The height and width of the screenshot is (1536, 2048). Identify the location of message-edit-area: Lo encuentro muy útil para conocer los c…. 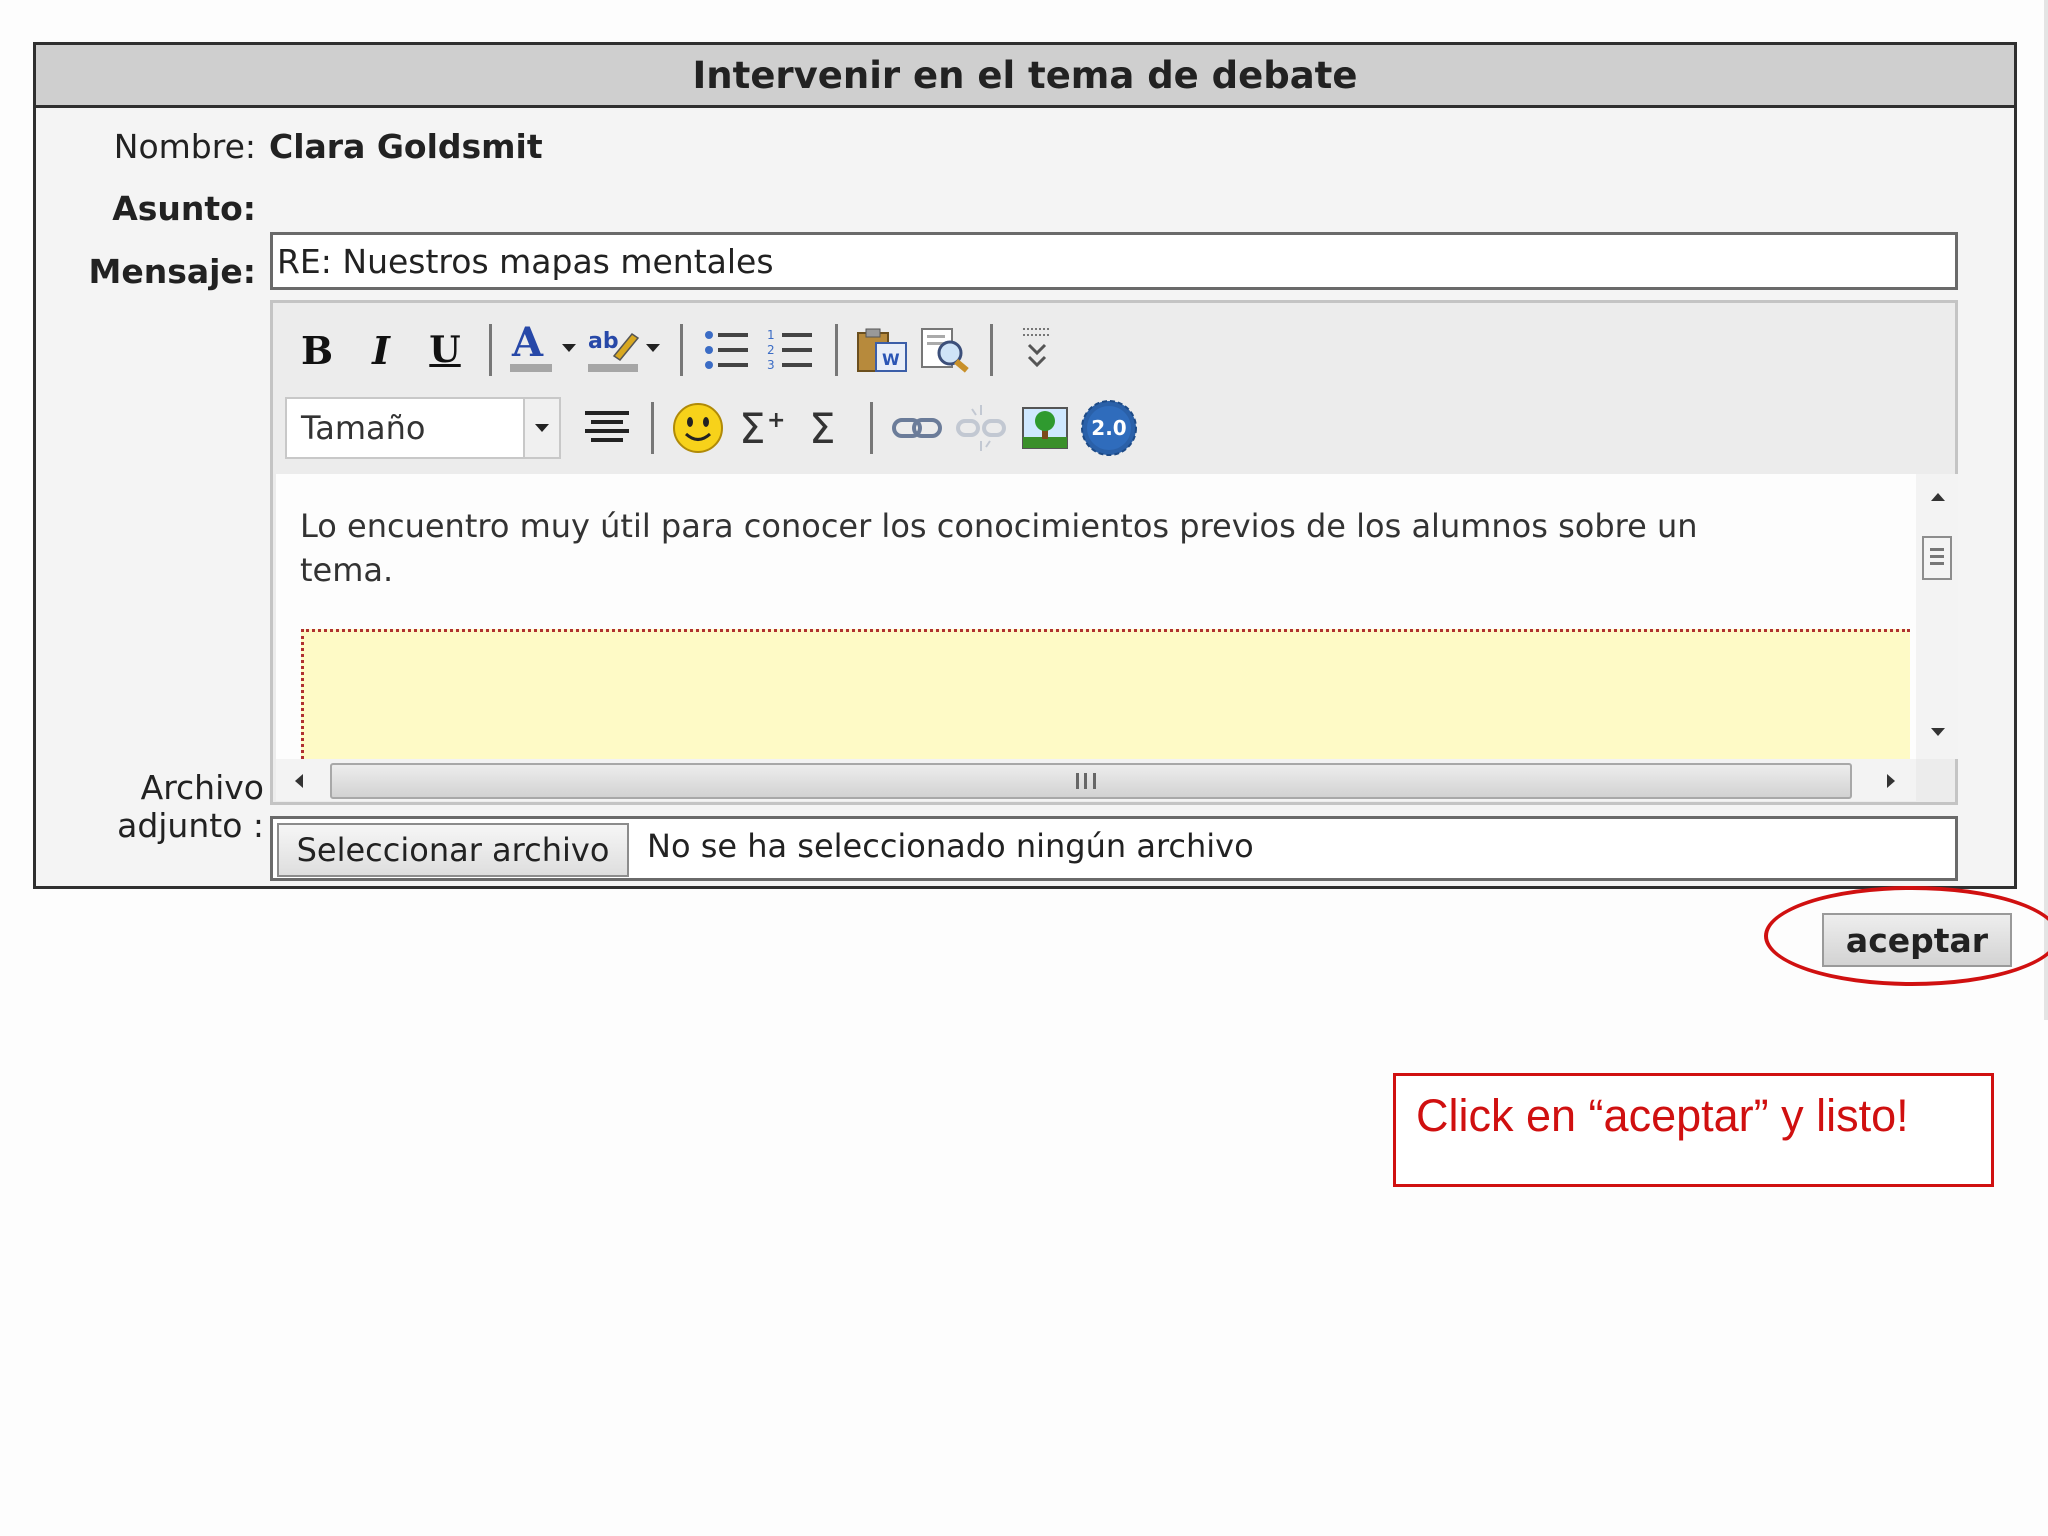
(1096, 616).